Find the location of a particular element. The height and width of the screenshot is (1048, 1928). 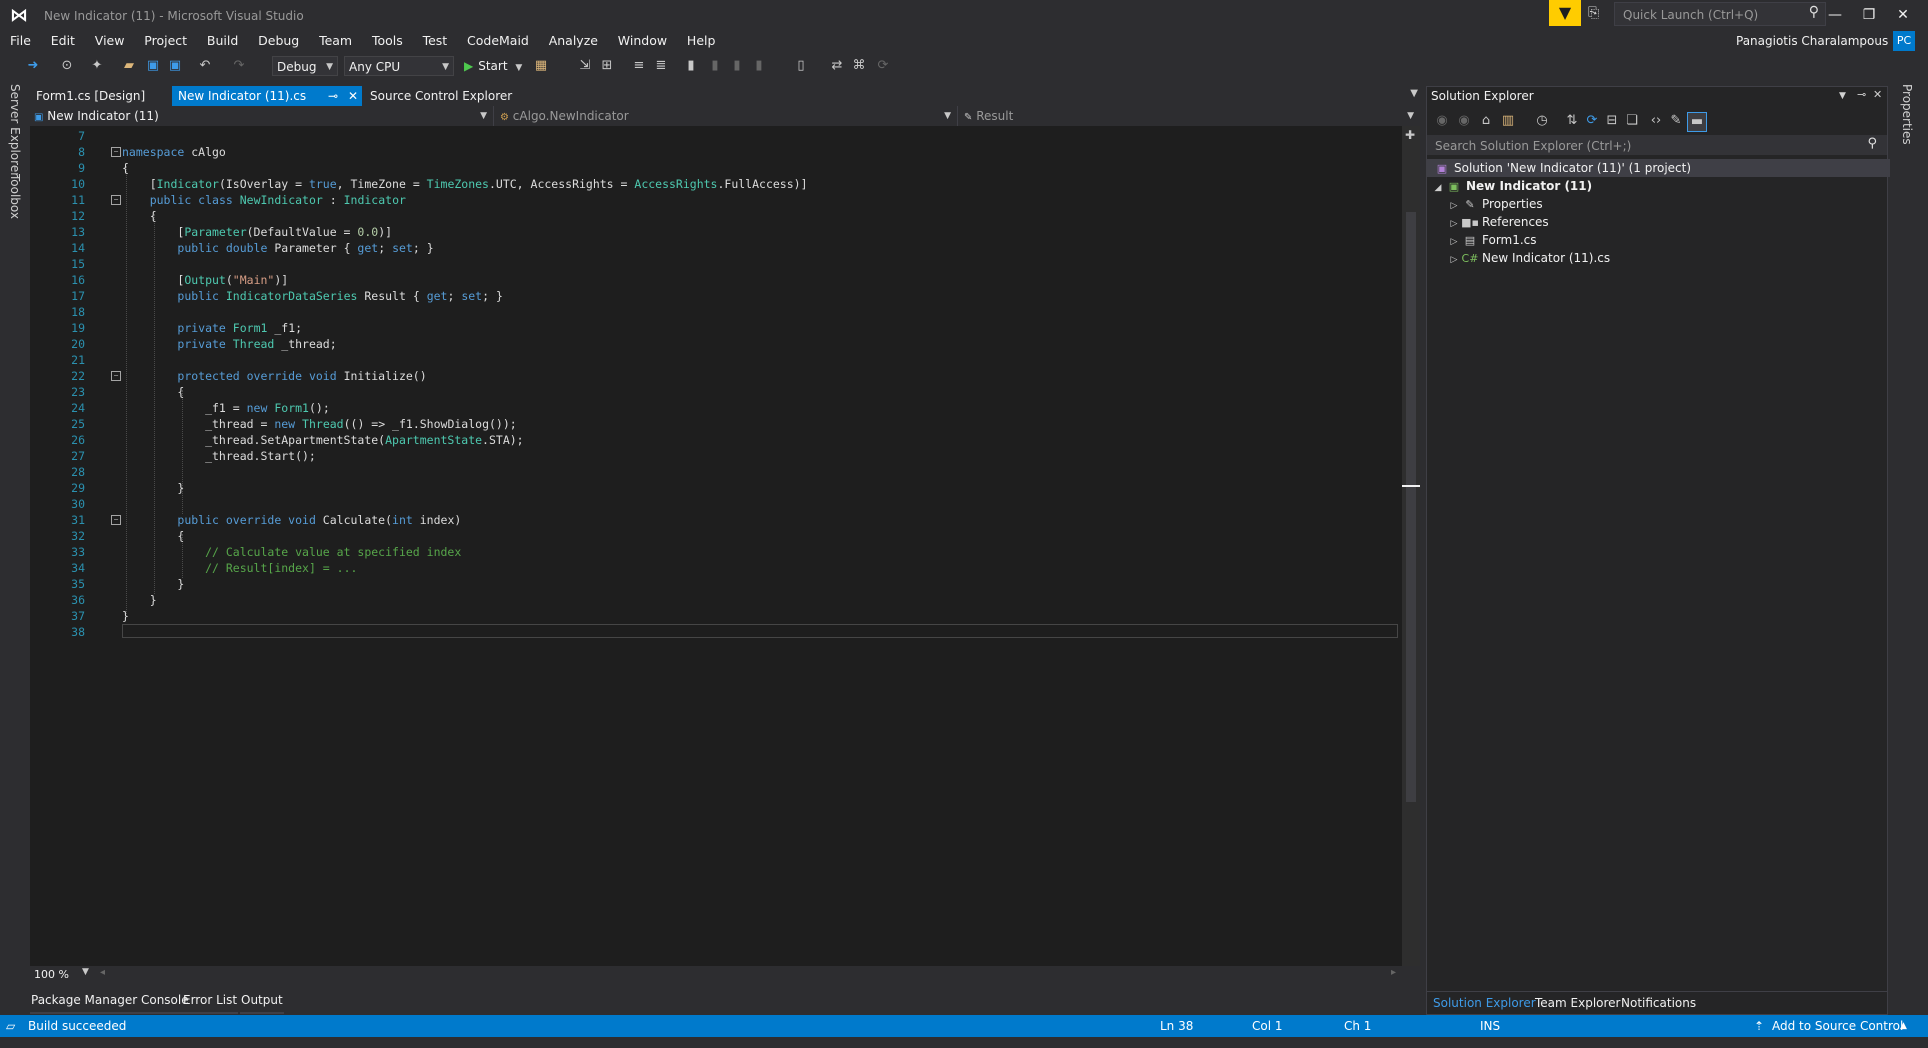

menu-project: Project is located at coordinates (165, 41).